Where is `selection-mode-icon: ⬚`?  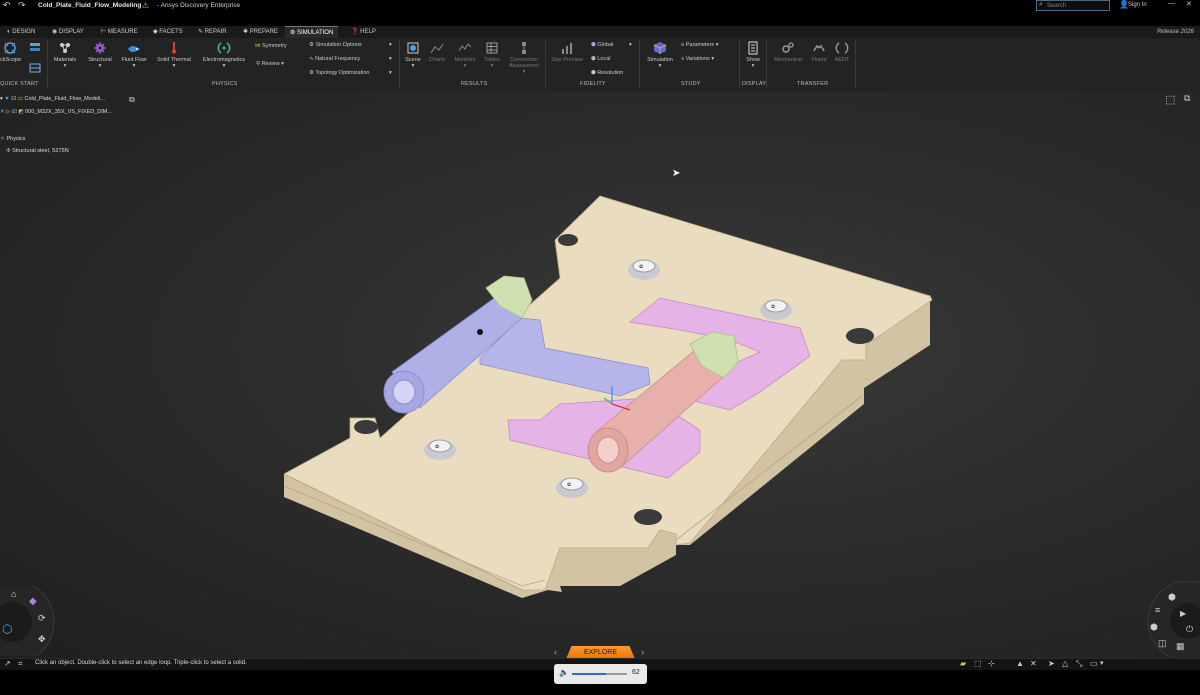 selection-mode-icon: ⬚ is located at coordinates (978, 663).